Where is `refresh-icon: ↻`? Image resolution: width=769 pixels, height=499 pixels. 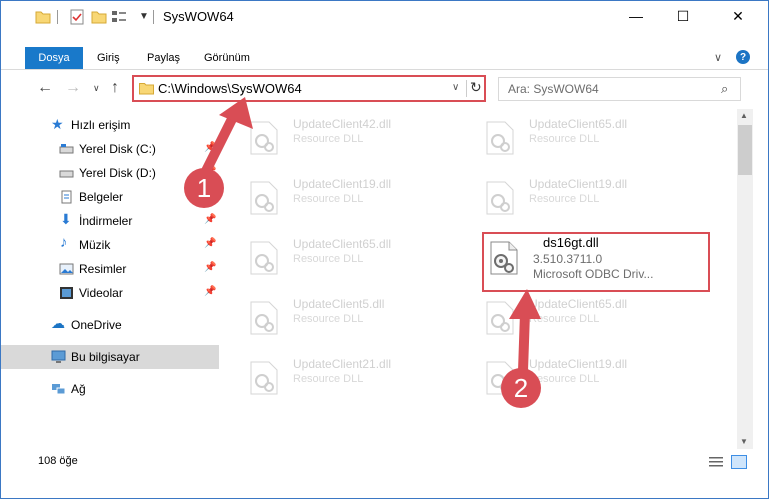 refresh-icon: ↻ is located at coordinates (476, 87).